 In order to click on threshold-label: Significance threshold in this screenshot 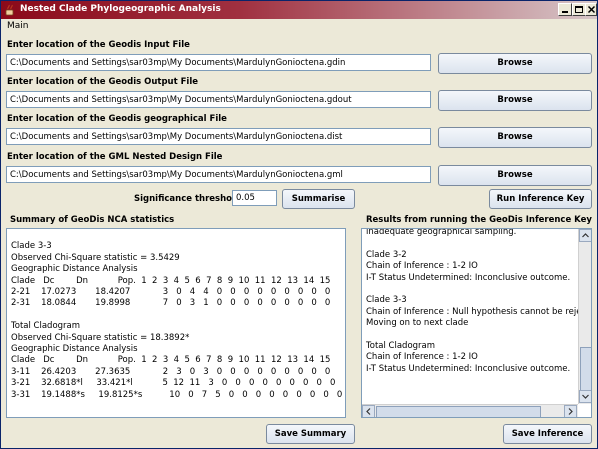, I will do `click(187, 199)`.